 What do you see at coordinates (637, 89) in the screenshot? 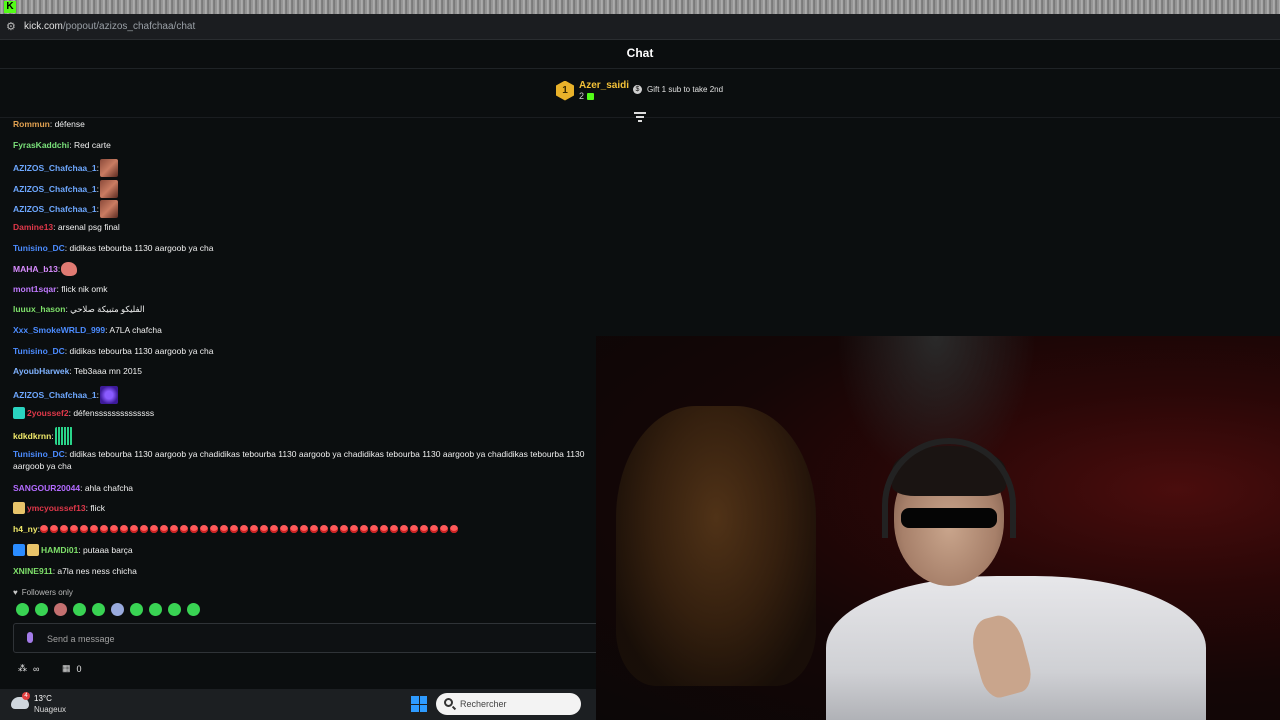
I see `gift-icon: $` at bounding box center [637, 89].